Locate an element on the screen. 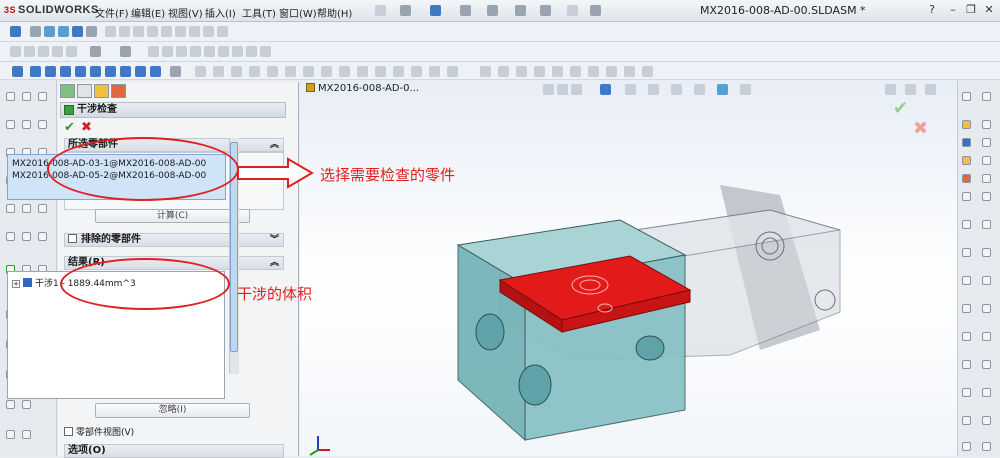 This screenshot has width=1000, height=458. options-icon is located at coordinates (595, 10).